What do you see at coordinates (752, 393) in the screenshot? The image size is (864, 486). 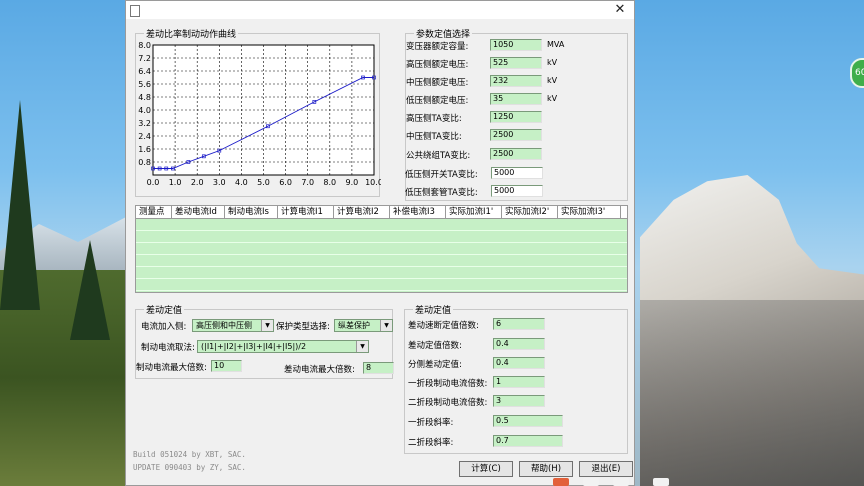 I see `wallpaper-shadow` at bounding box center [752, 393].